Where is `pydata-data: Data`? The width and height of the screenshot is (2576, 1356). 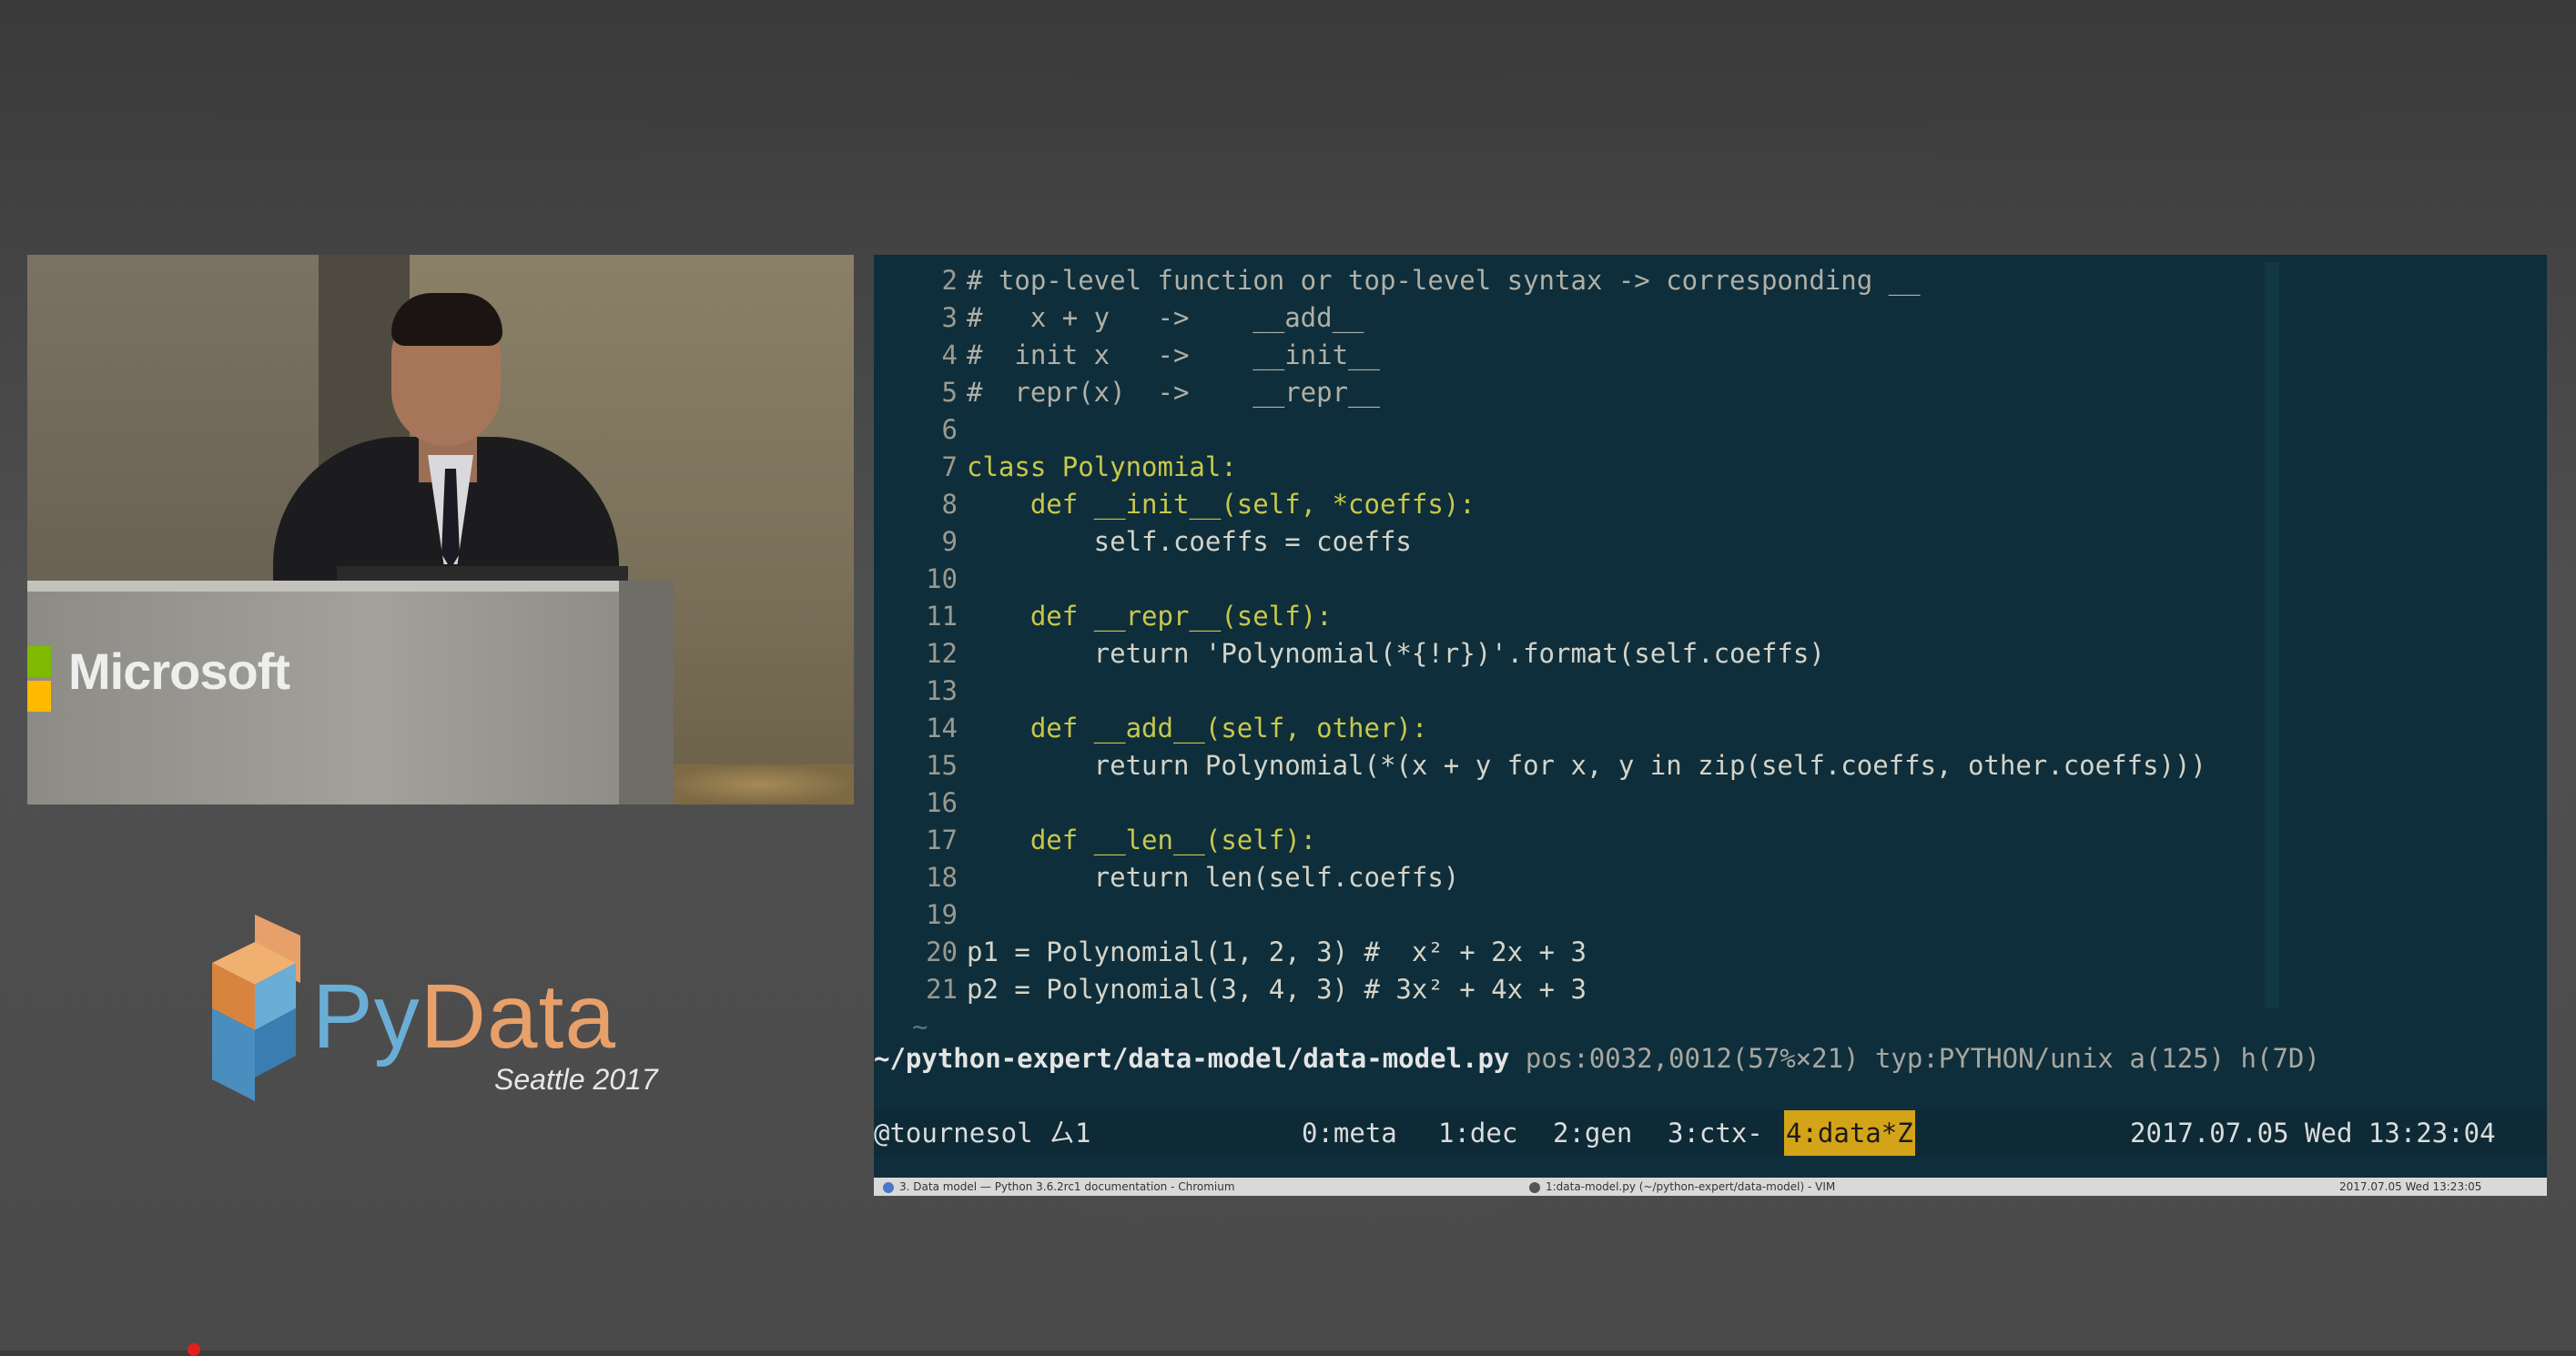
pydata-data: Data is located at coordinates (518, 1017).